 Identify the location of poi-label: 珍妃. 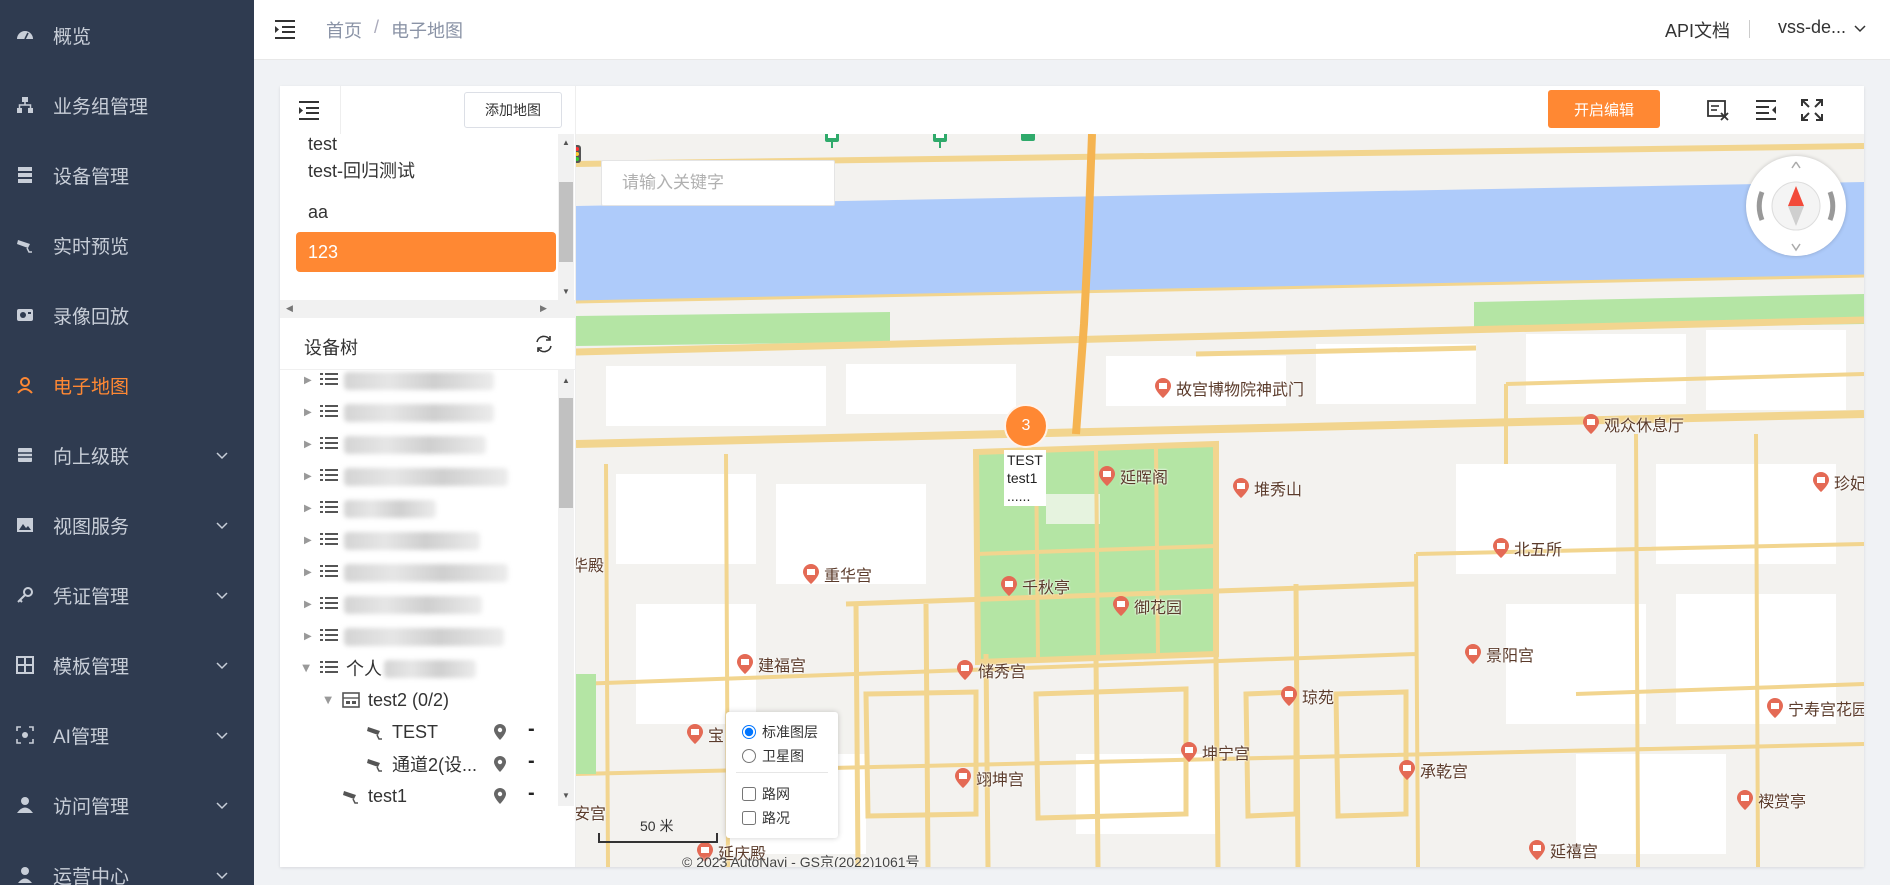
(1838, 482).